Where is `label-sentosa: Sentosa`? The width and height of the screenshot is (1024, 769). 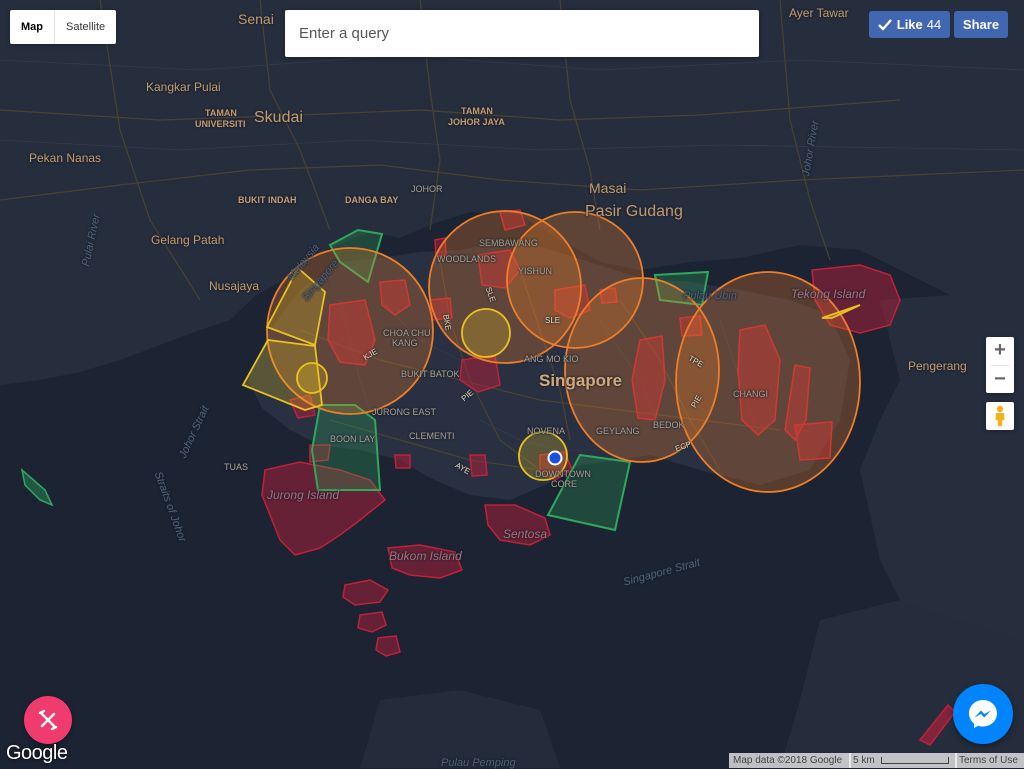 label-sentosa: Sentosa is located at coordinates (525, 534).